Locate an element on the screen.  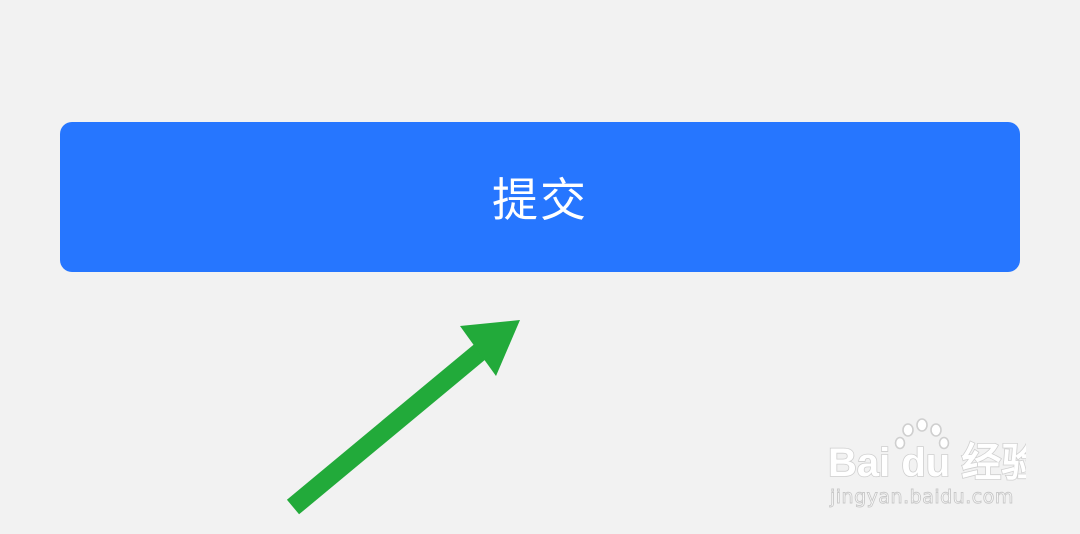
watermark-url: jingyan.baidu.com is located at coordinates (922, 497).